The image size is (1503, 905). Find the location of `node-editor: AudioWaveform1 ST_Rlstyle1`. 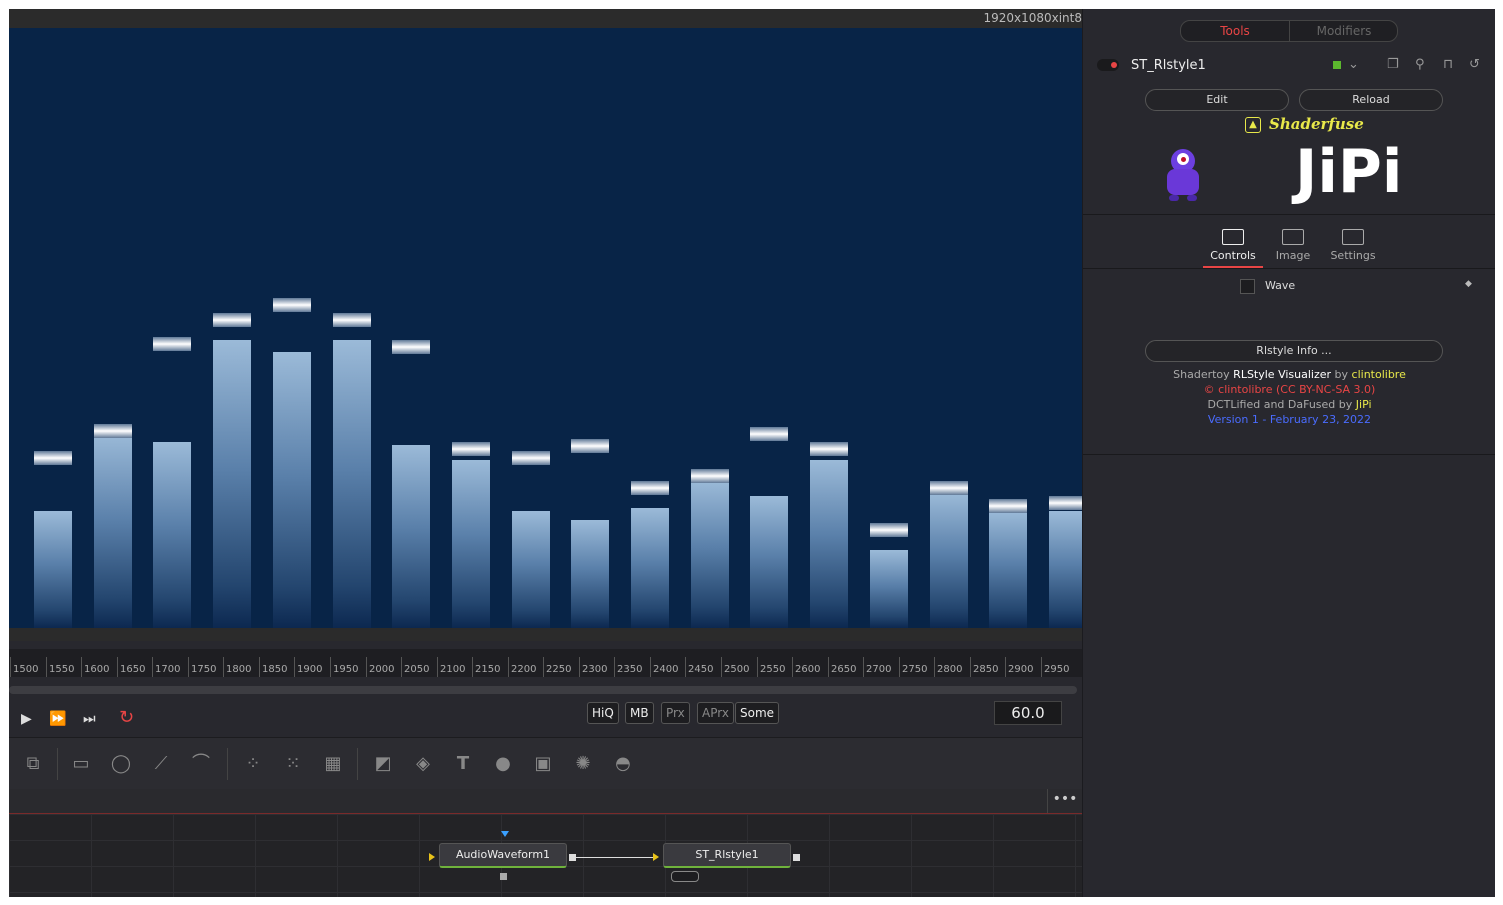

node-editor: AudioWaveform1 ST_Rlstyle1 is located at coordinates (545, 855).